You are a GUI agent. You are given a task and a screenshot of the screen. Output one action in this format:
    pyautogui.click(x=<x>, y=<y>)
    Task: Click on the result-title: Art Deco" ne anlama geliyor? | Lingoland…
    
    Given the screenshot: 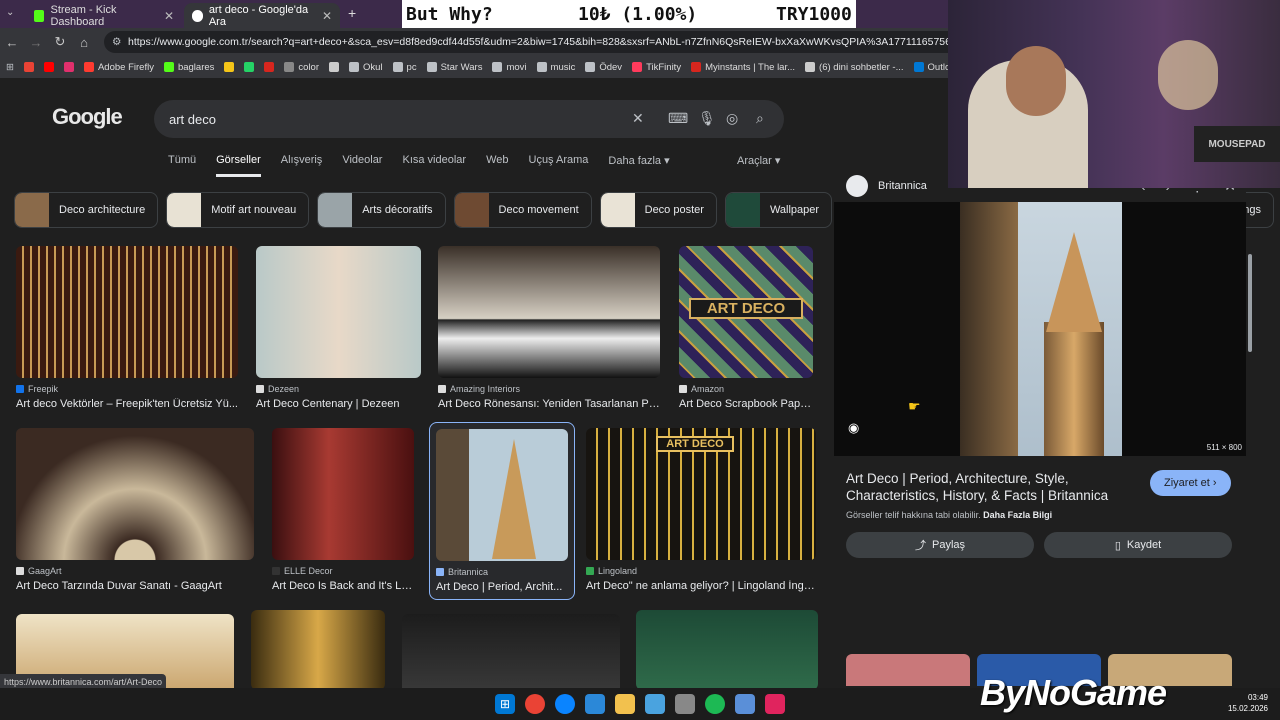 What is the action you would take?
    pyautogui.click(x=701, y=586)
    